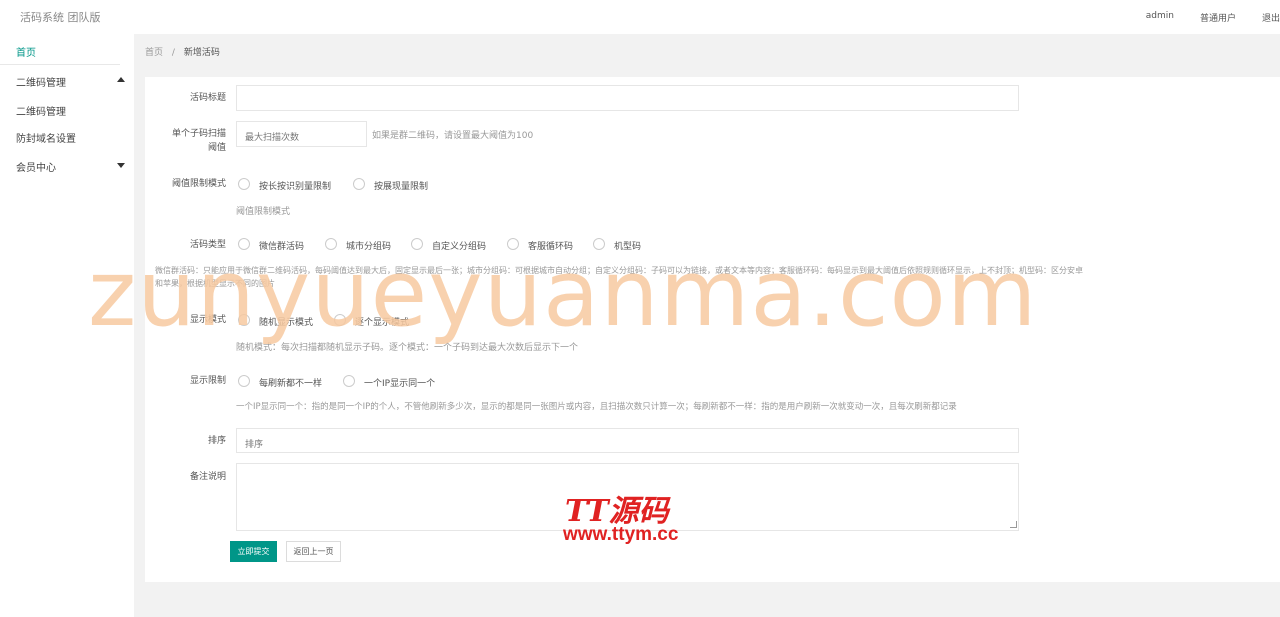  I want to click on radio-limit-by-press, so click(244, 184).